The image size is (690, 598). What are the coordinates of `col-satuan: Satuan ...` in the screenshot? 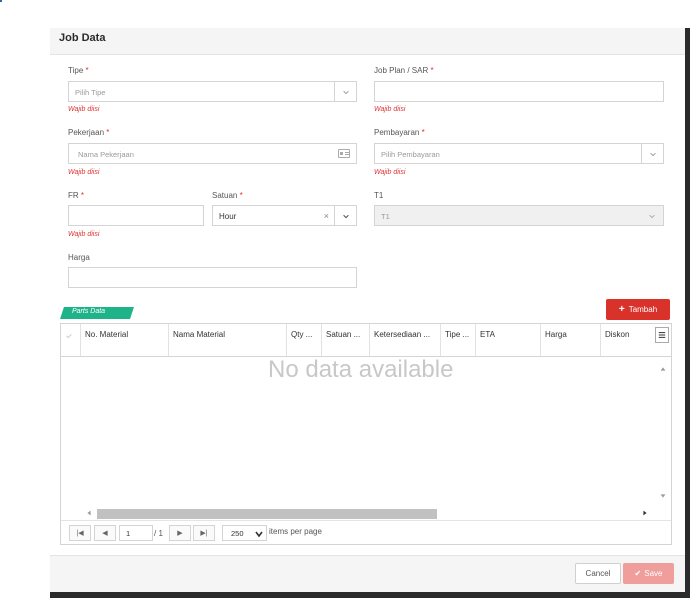 It's located at (346, 340).